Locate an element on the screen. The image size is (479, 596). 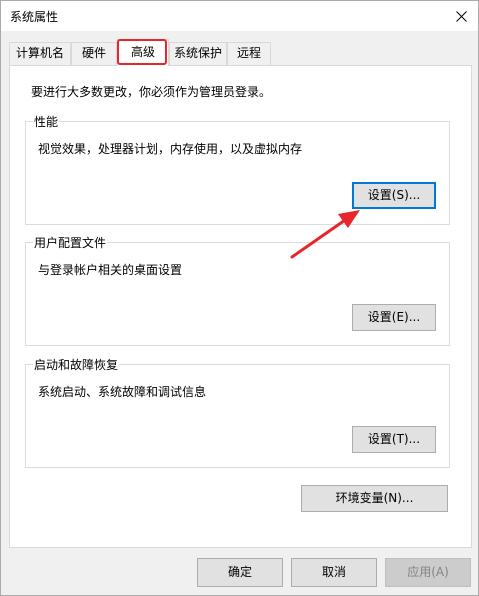
tab-strip: 计算机名 硬件 高级 系统保护 远程 is located at coordinates (241, 52).